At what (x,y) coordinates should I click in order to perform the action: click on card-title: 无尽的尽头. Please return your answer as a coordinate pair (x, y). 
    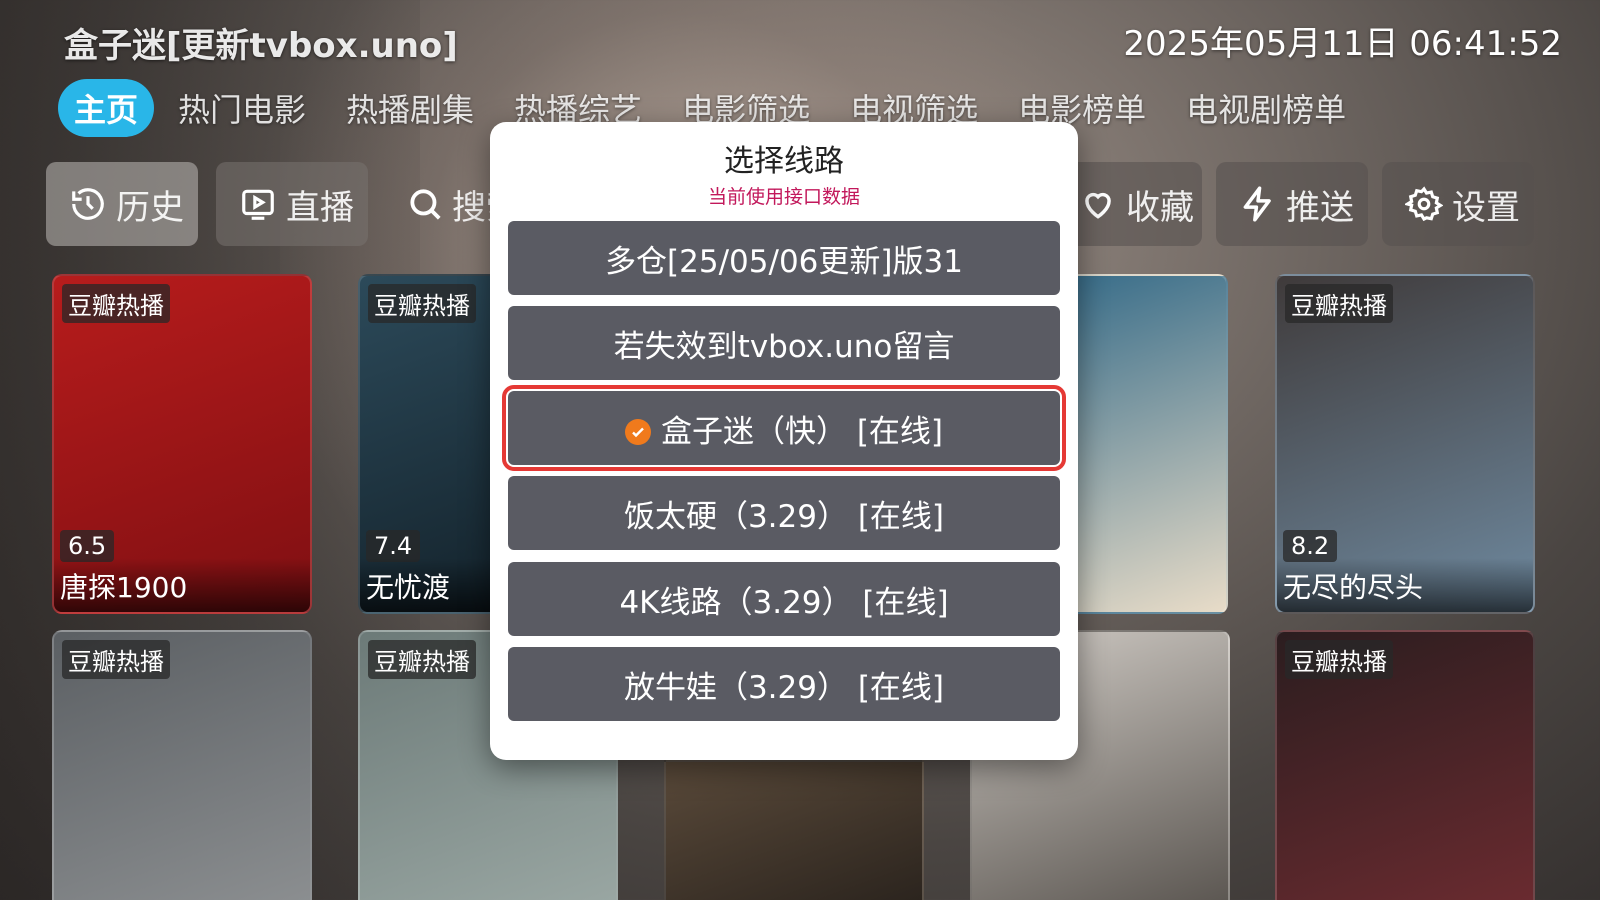
    Looking at the image, I should click on (1405, 585).